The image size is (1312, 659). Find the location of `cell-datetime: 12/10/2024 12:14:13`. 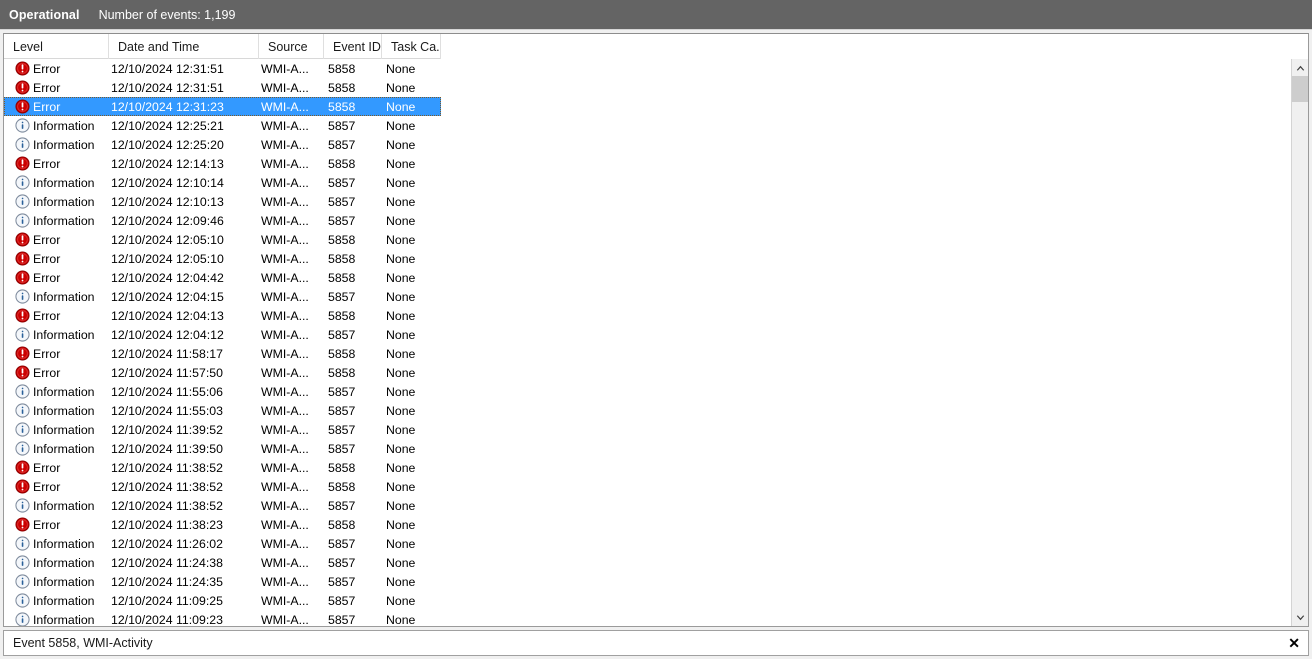

cell-datetime: 12/10/2024 12:14:13 is located at coordinates (167, 163).